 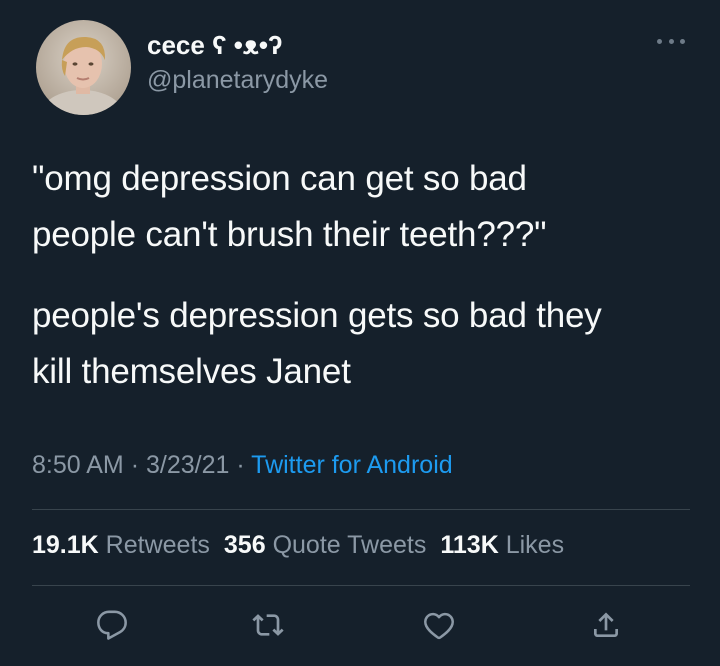 What do you see at coordinates (187, 465) in the screenshot?
I see `tweet-date: 3/23/21` at bounding box center [187, 465].